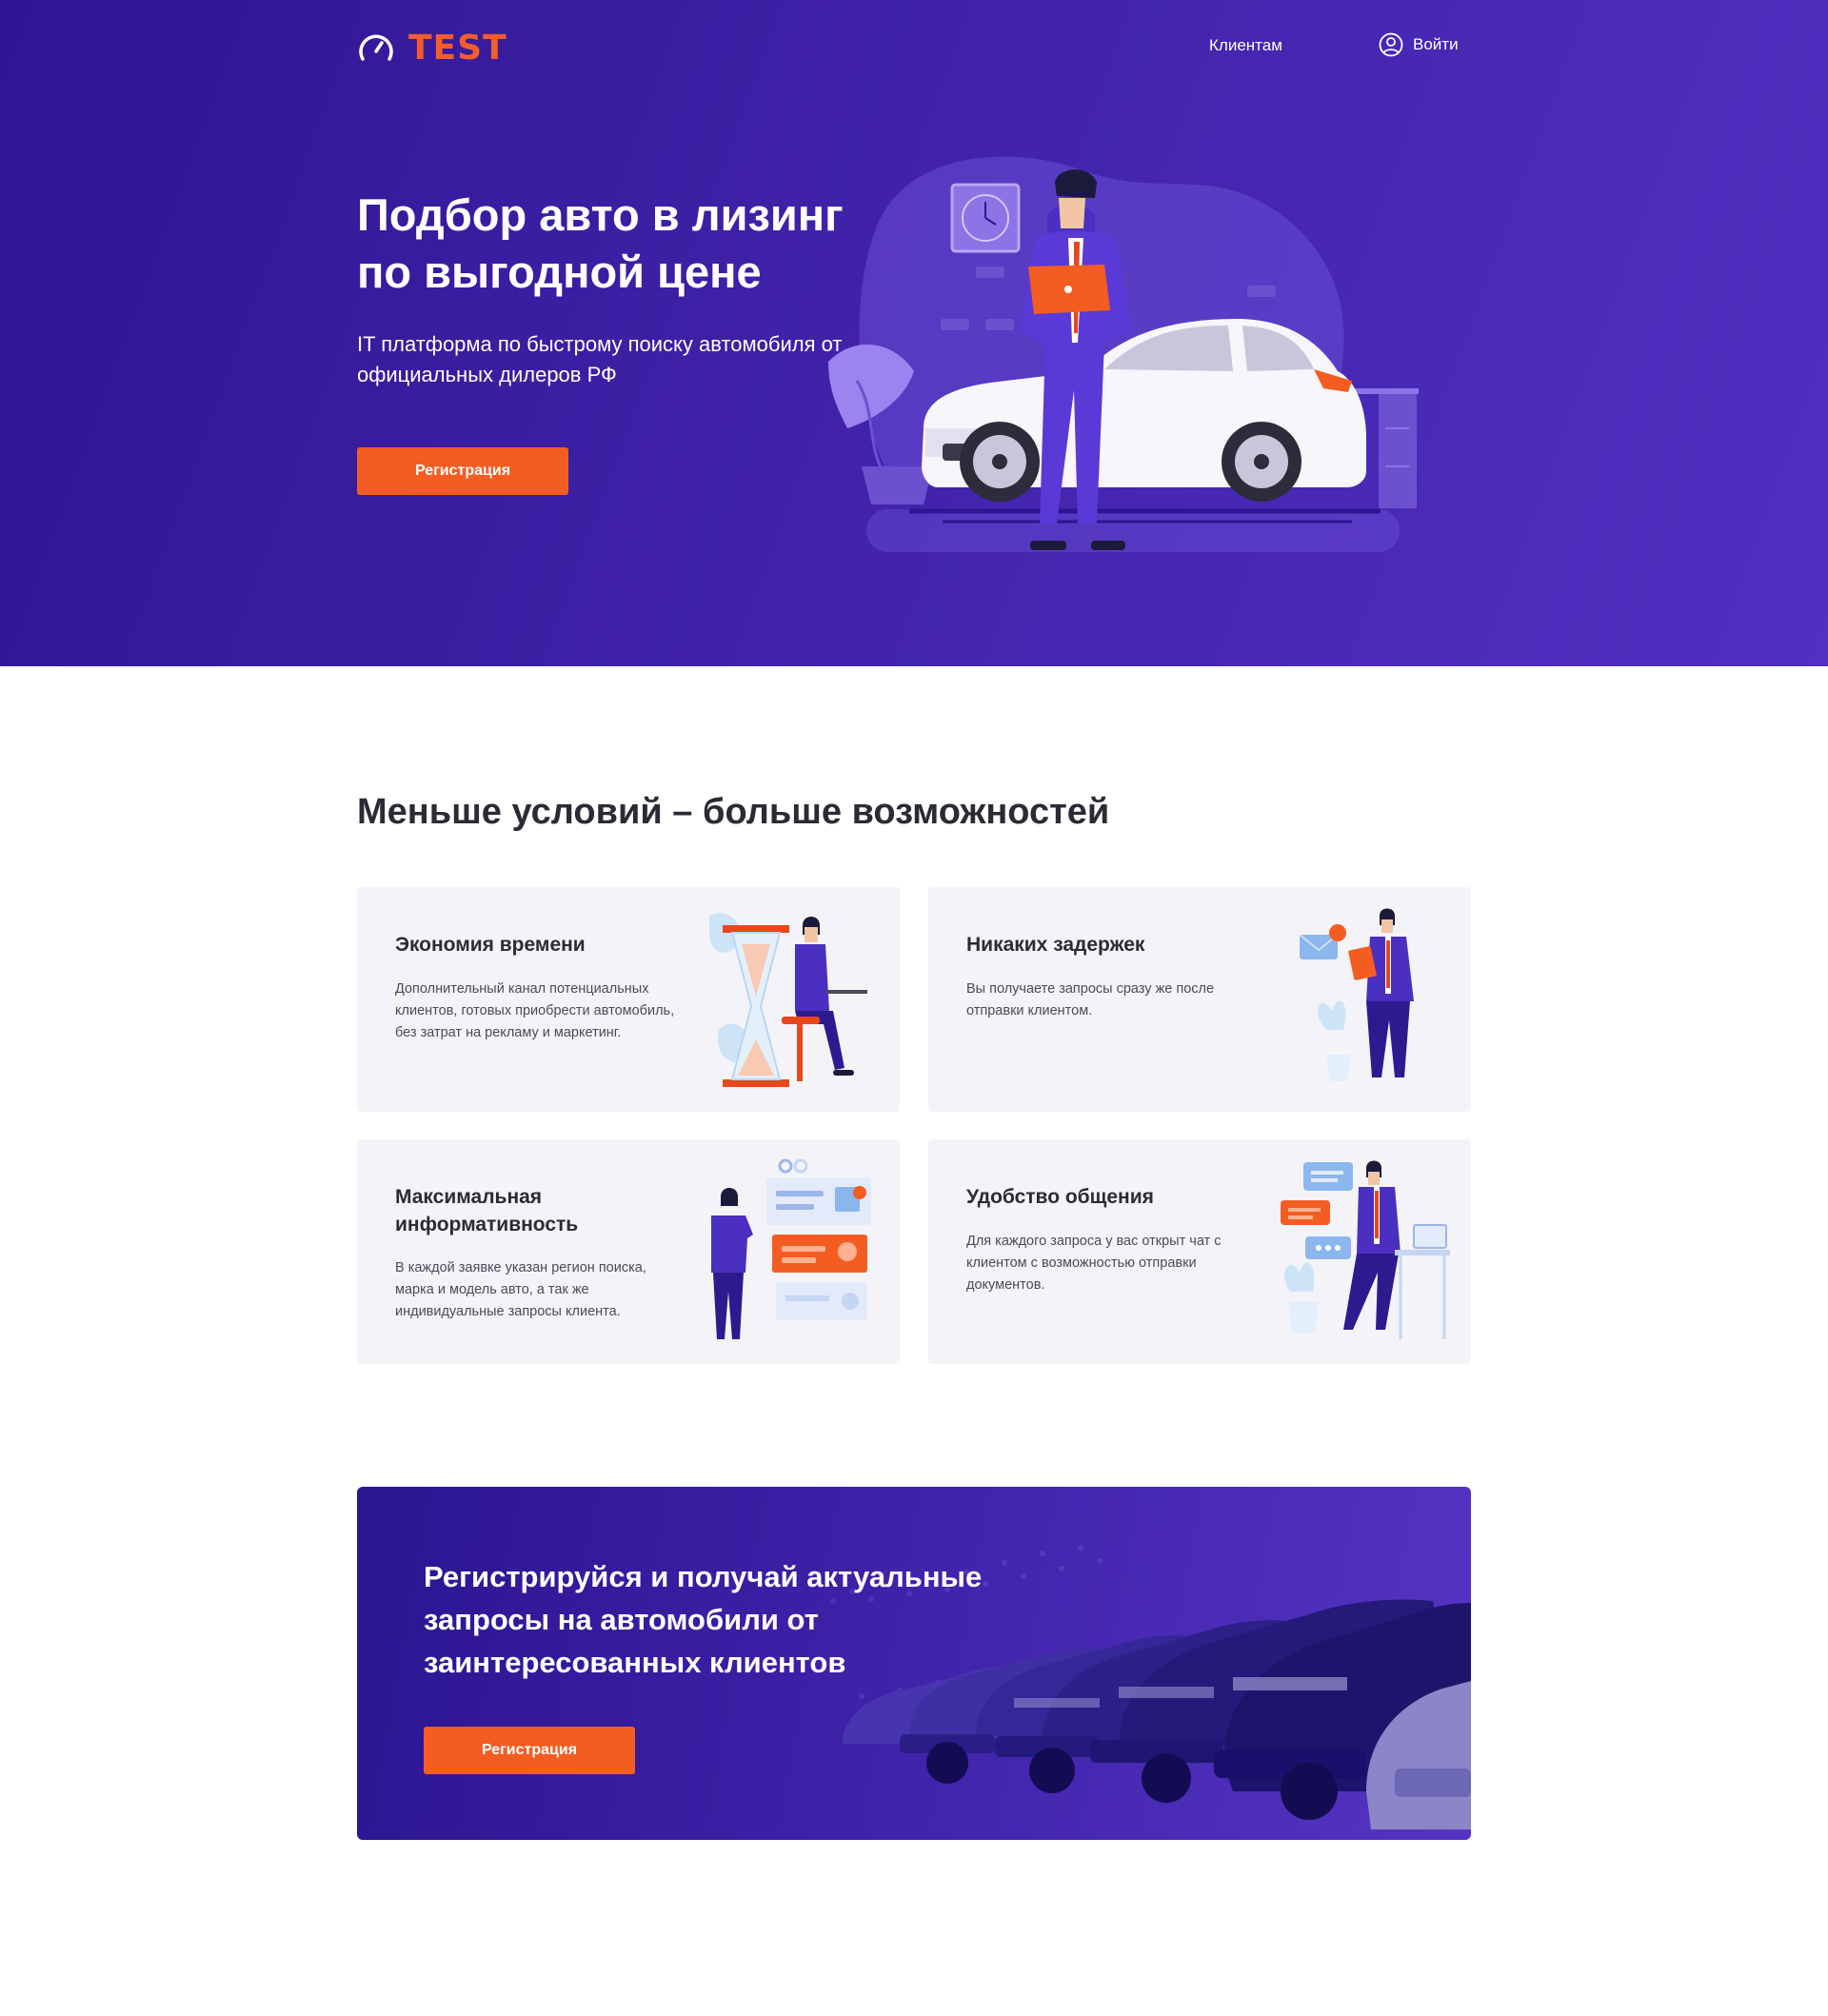 The height and width of the screenshot is (2016, 1828). Describe the element at coordinates (914, 48) in the screenshot. I see `top-nav: TEST Клиентам Войти` at that location.